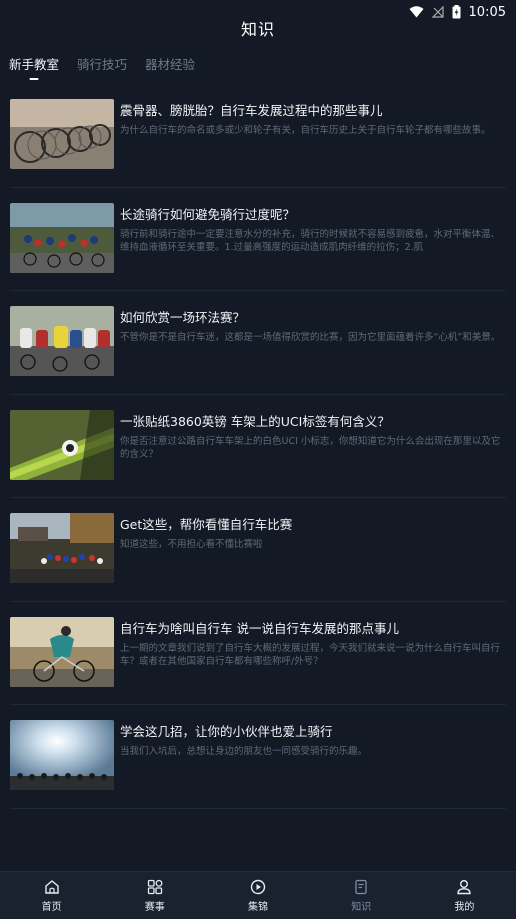 The height and width of the screenshot is (919, 516). I want to click on bottom-navigation: 首页 赛事 集锦 知识 我的, so click(258, 895).